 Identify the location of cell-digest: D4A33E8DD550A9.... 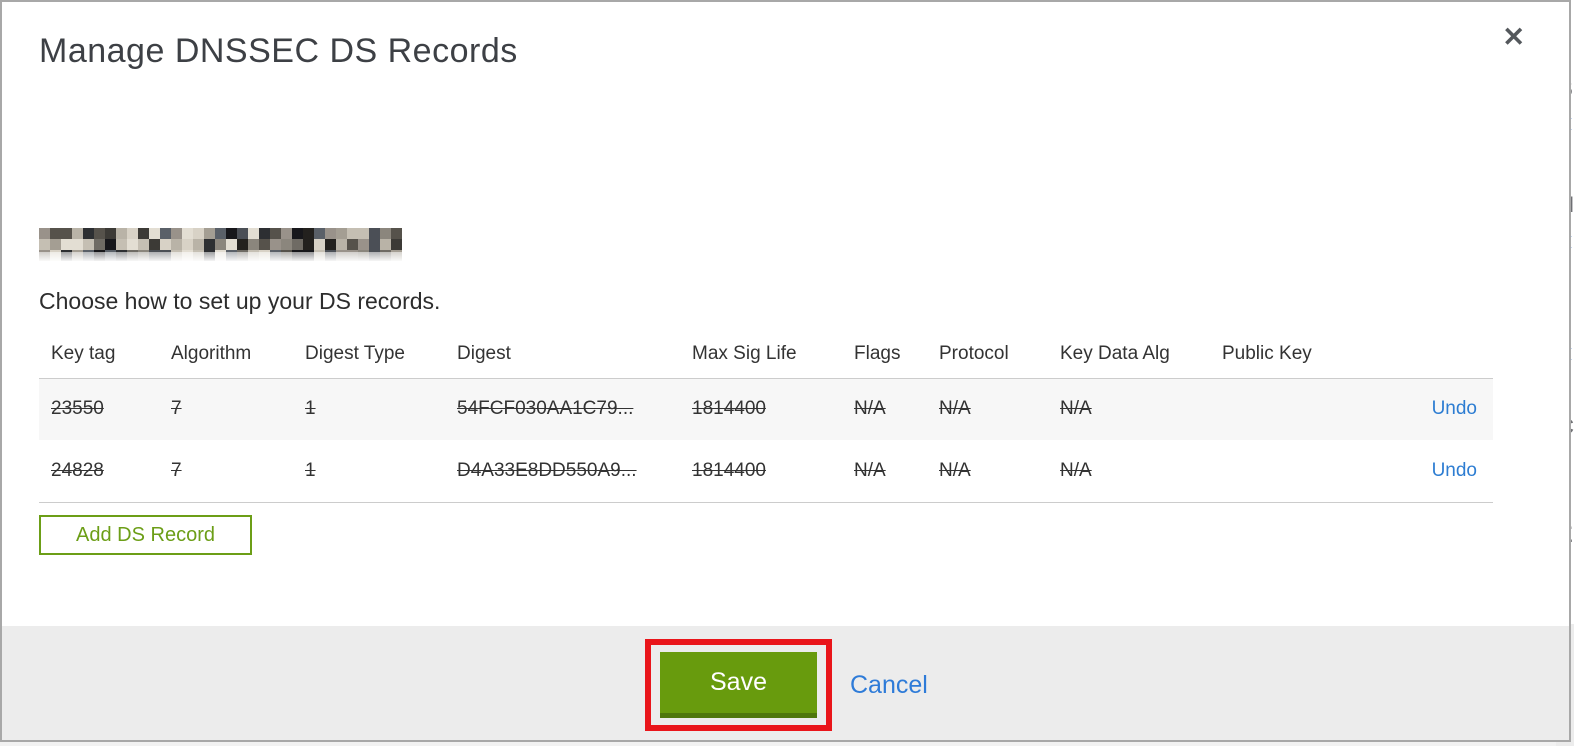
(547, 470).